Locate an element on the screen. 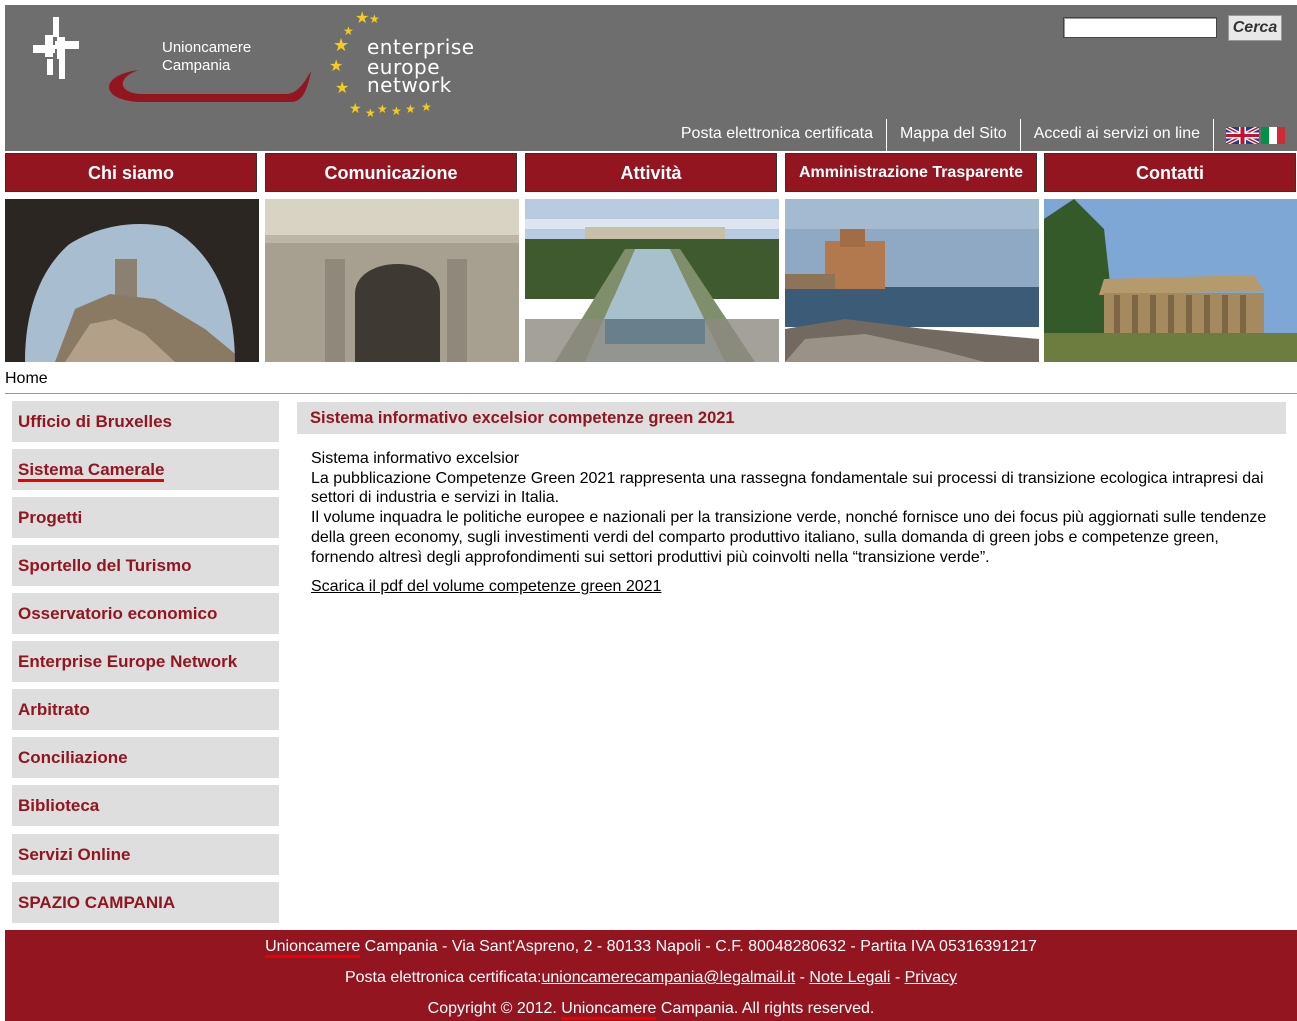 This screenshot has height=1021, width=1297. footer-pec-label: Posta elettronica certificata: is located at coordinates (443, 977).